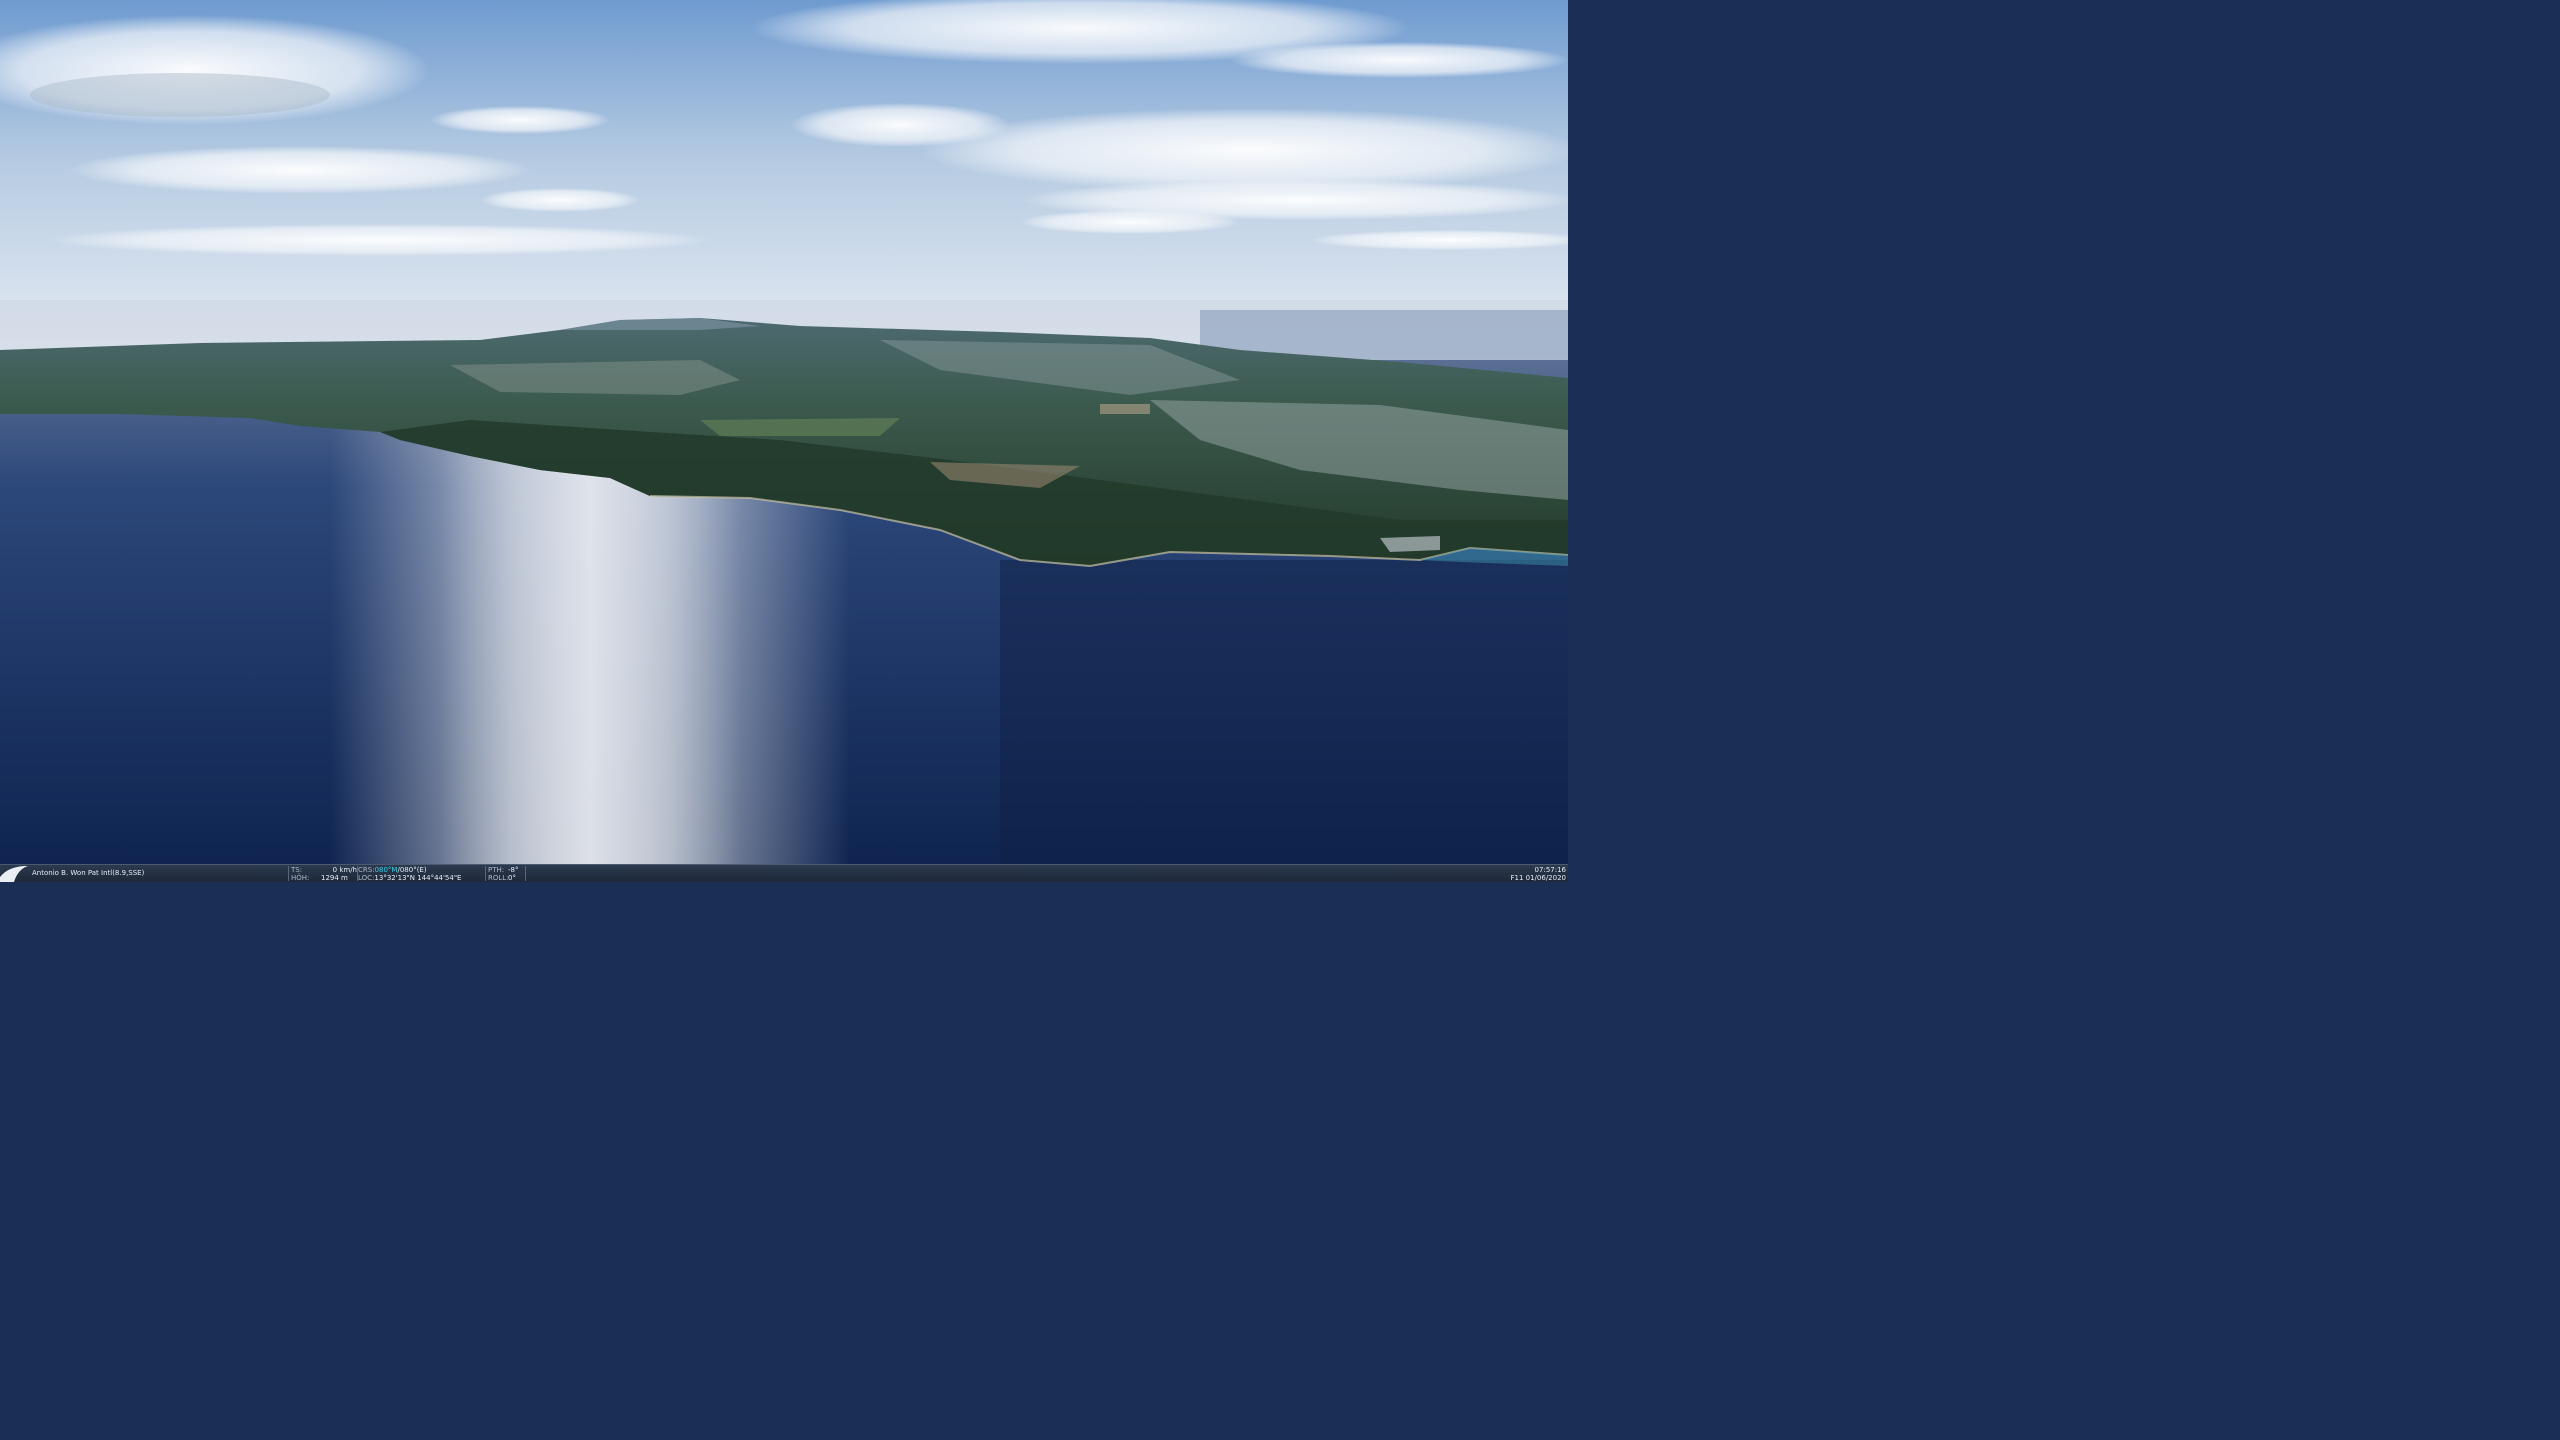 This screenshot has width=2560, height=1440. I want to click on attitude-readout: PTH: -8° ROLL: 0°, so click(506, 873).